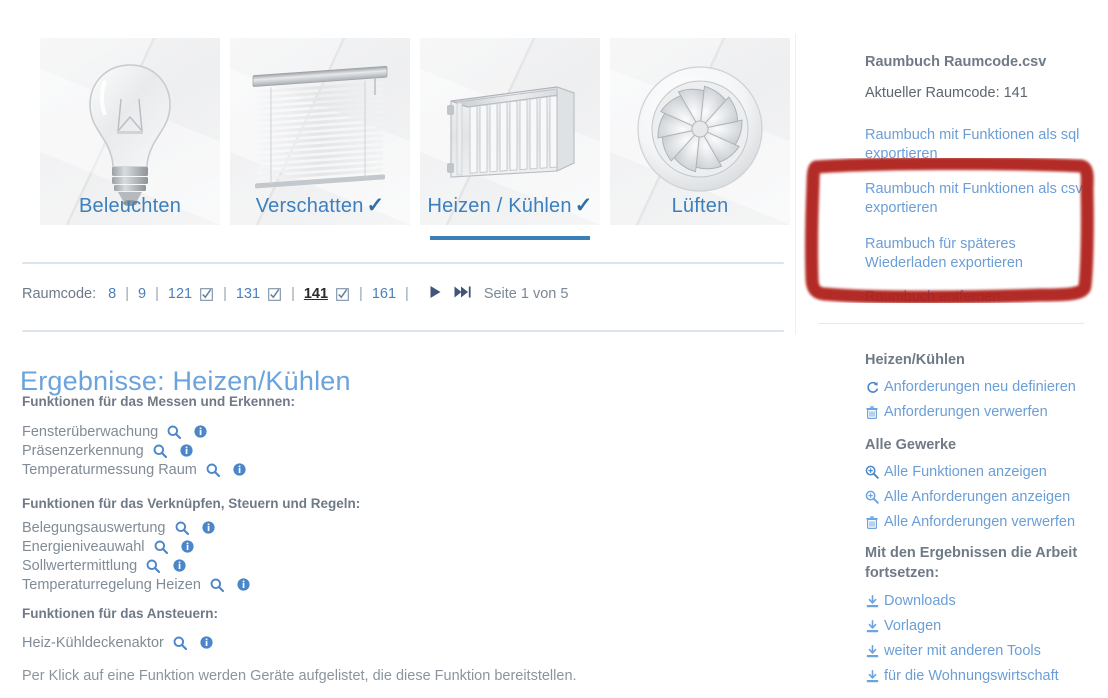  I want to click on sidebar-item-label: Alle Funktionen anzeigen, so click(965, 472).